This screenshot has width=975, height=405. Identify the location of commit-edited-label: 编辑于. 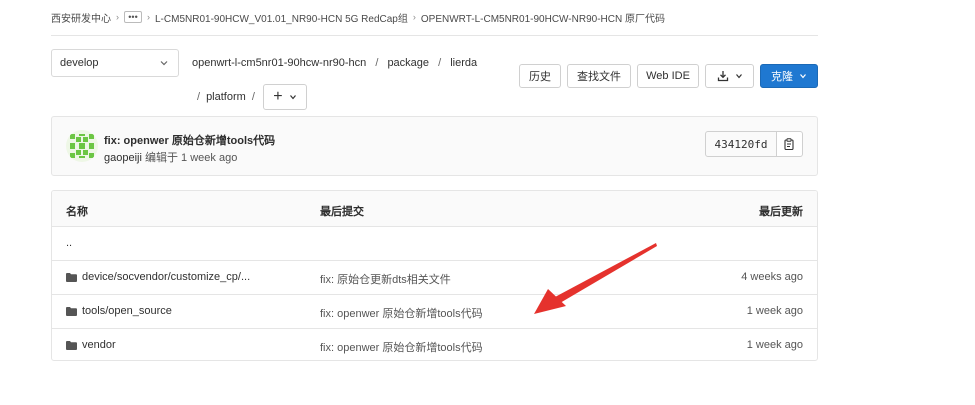
(161, 158).